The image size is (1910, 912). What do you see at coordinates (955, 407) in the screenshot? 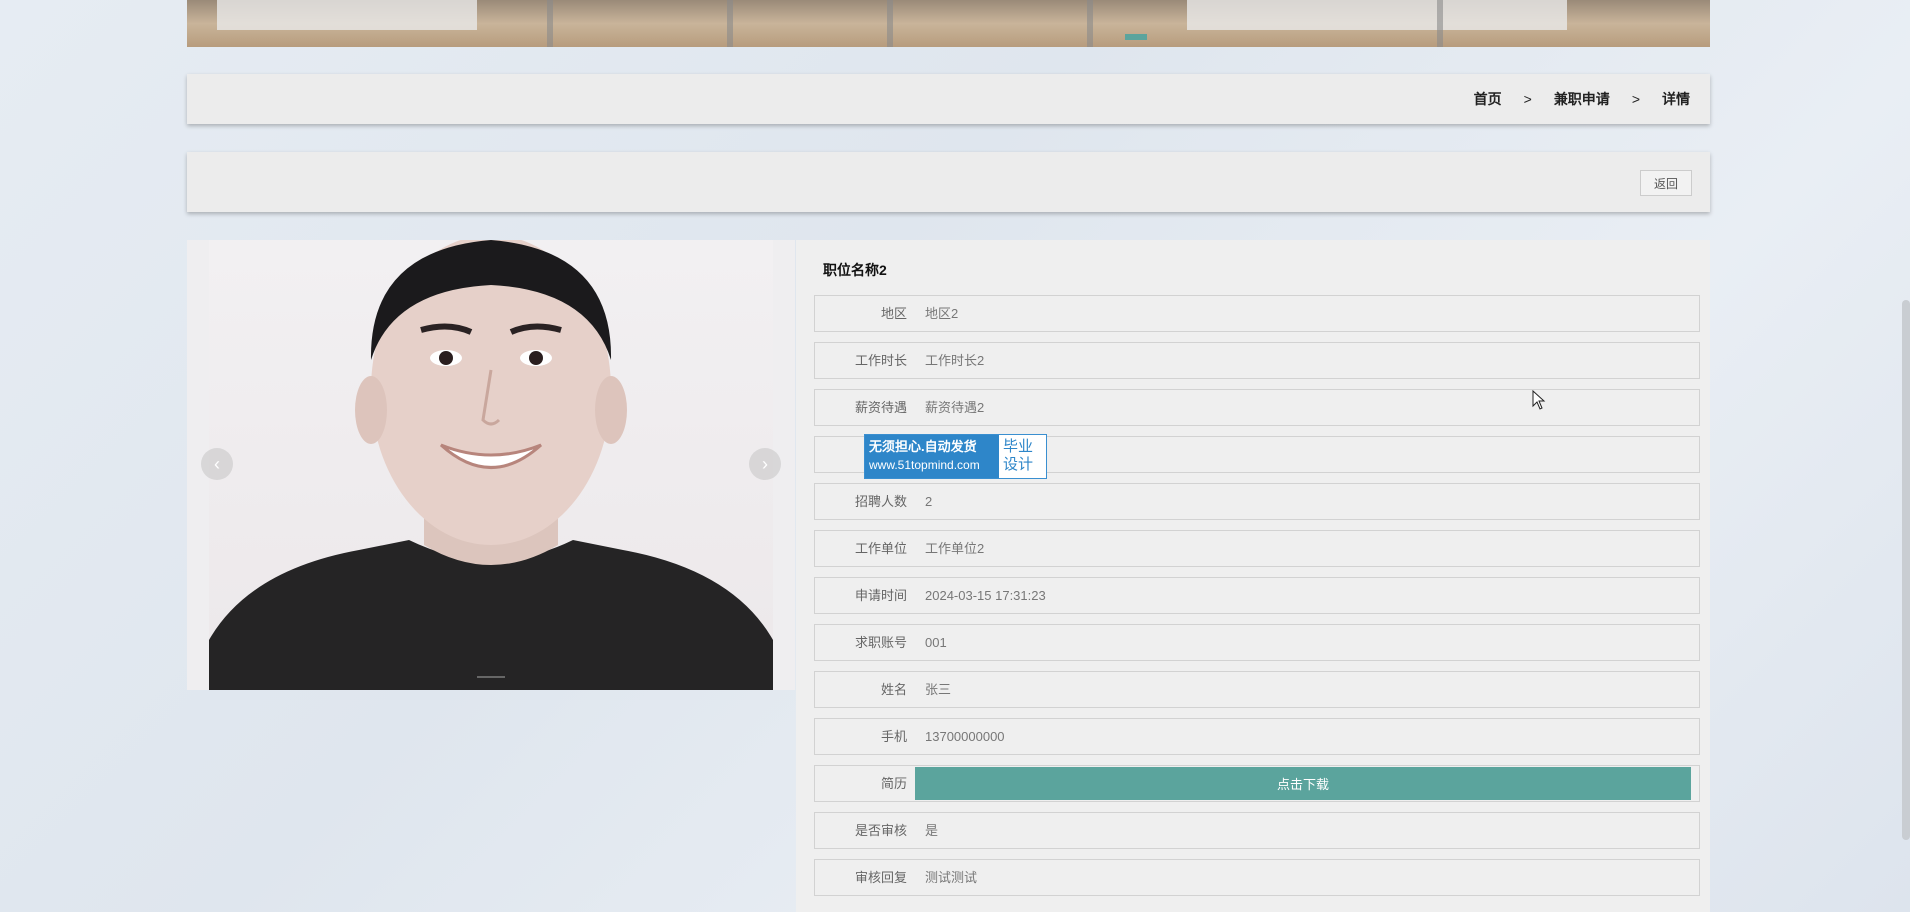
I see `field-value: 薪资待遇2` at bounding box center [955, 407].